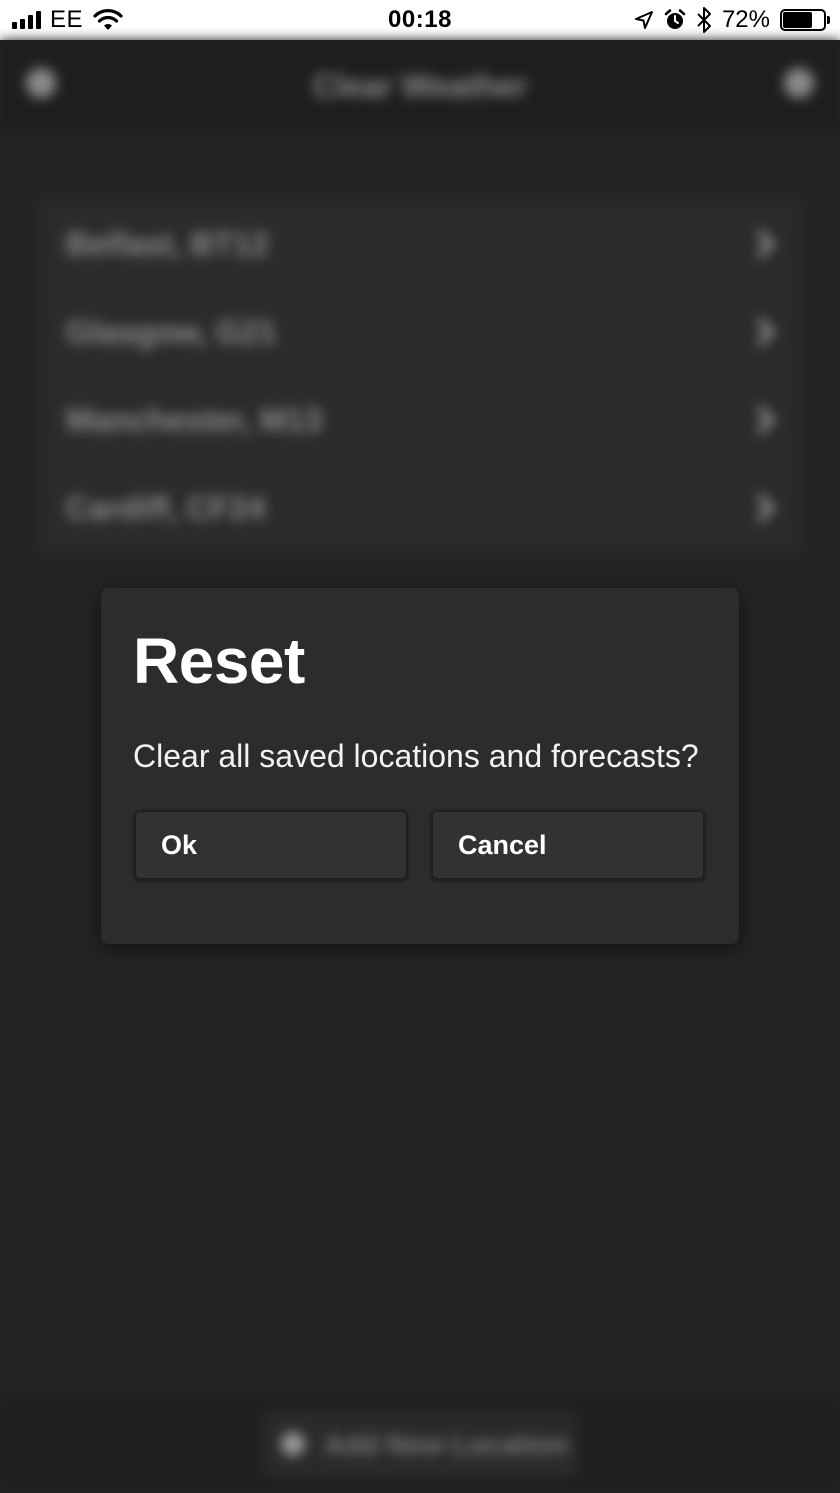  What do you see at coordinates (171, 332) in the screenshot?
I see `location-label: Glasgow, G21` at bounding box center [171, 332].